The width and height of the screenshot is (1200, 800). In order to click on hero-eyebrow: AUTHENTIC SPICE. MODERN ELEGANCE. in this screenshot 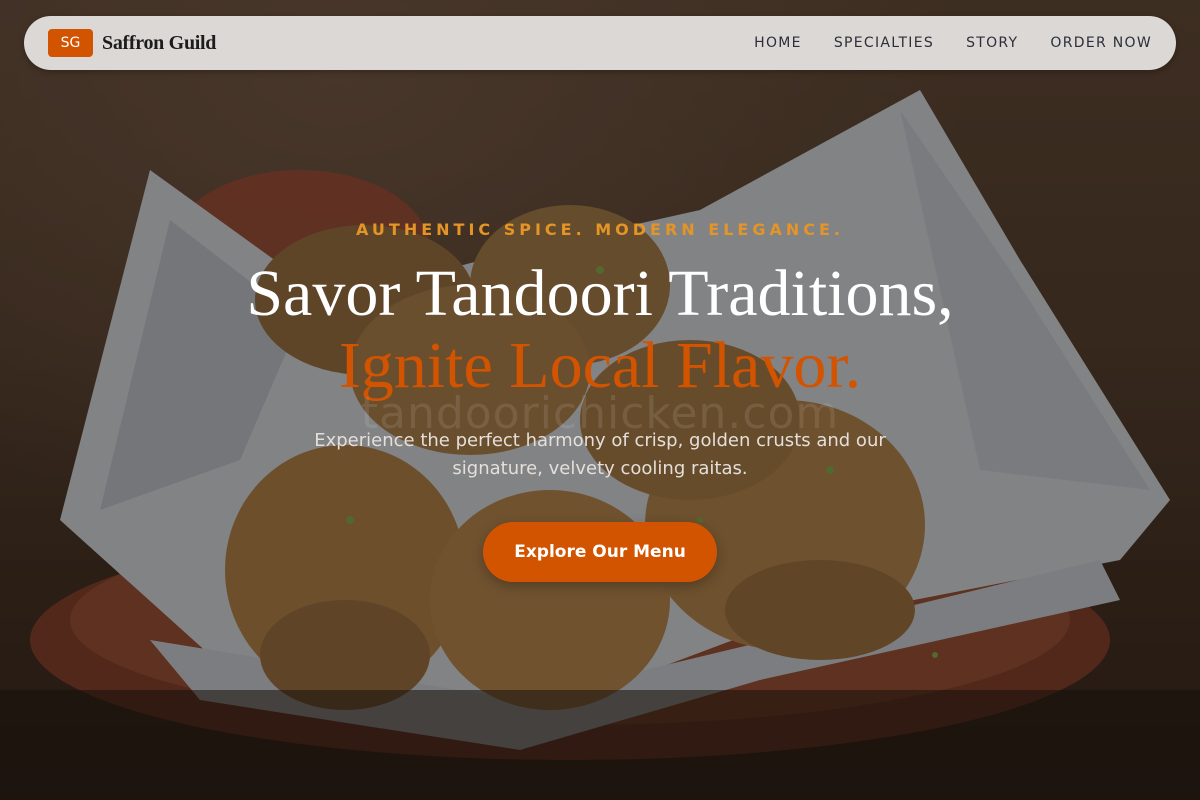, I will do `click(600, 229)`.